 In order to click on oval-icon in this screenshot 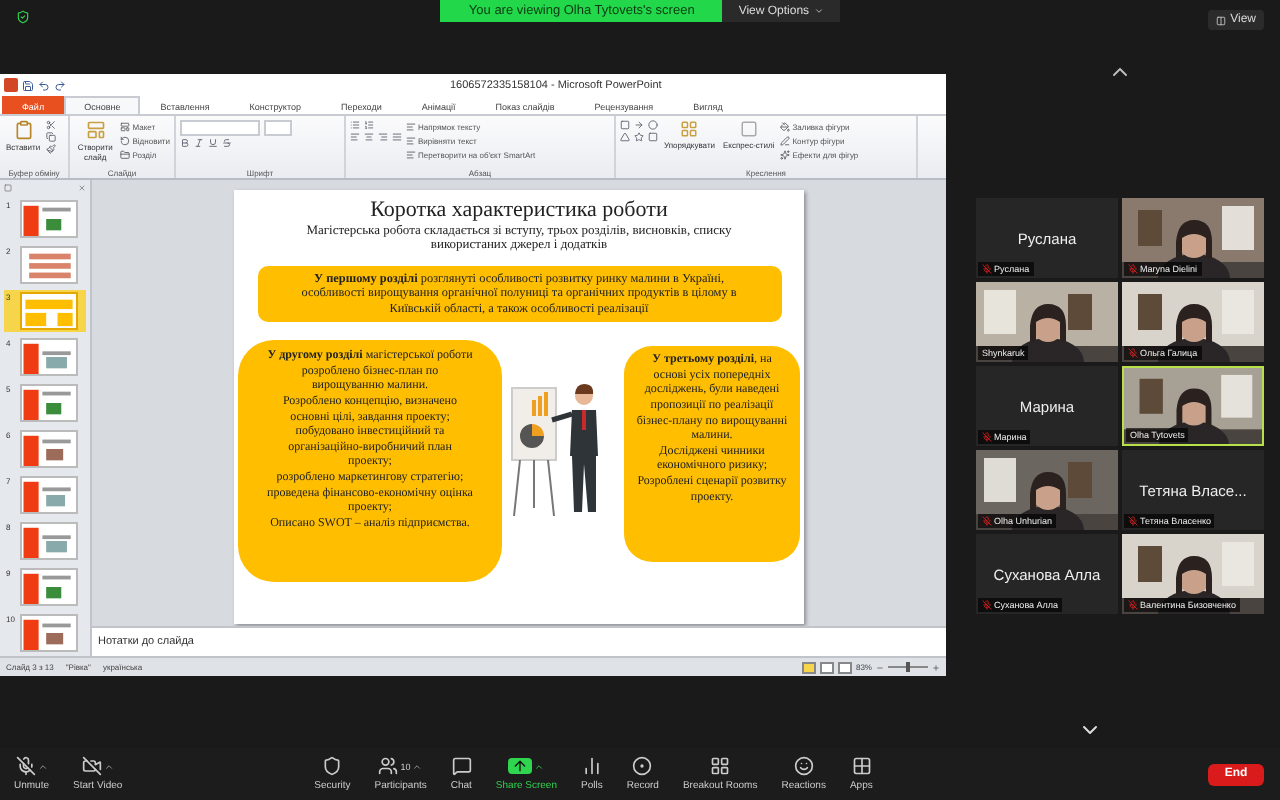, I will do `click(653, 125)`.